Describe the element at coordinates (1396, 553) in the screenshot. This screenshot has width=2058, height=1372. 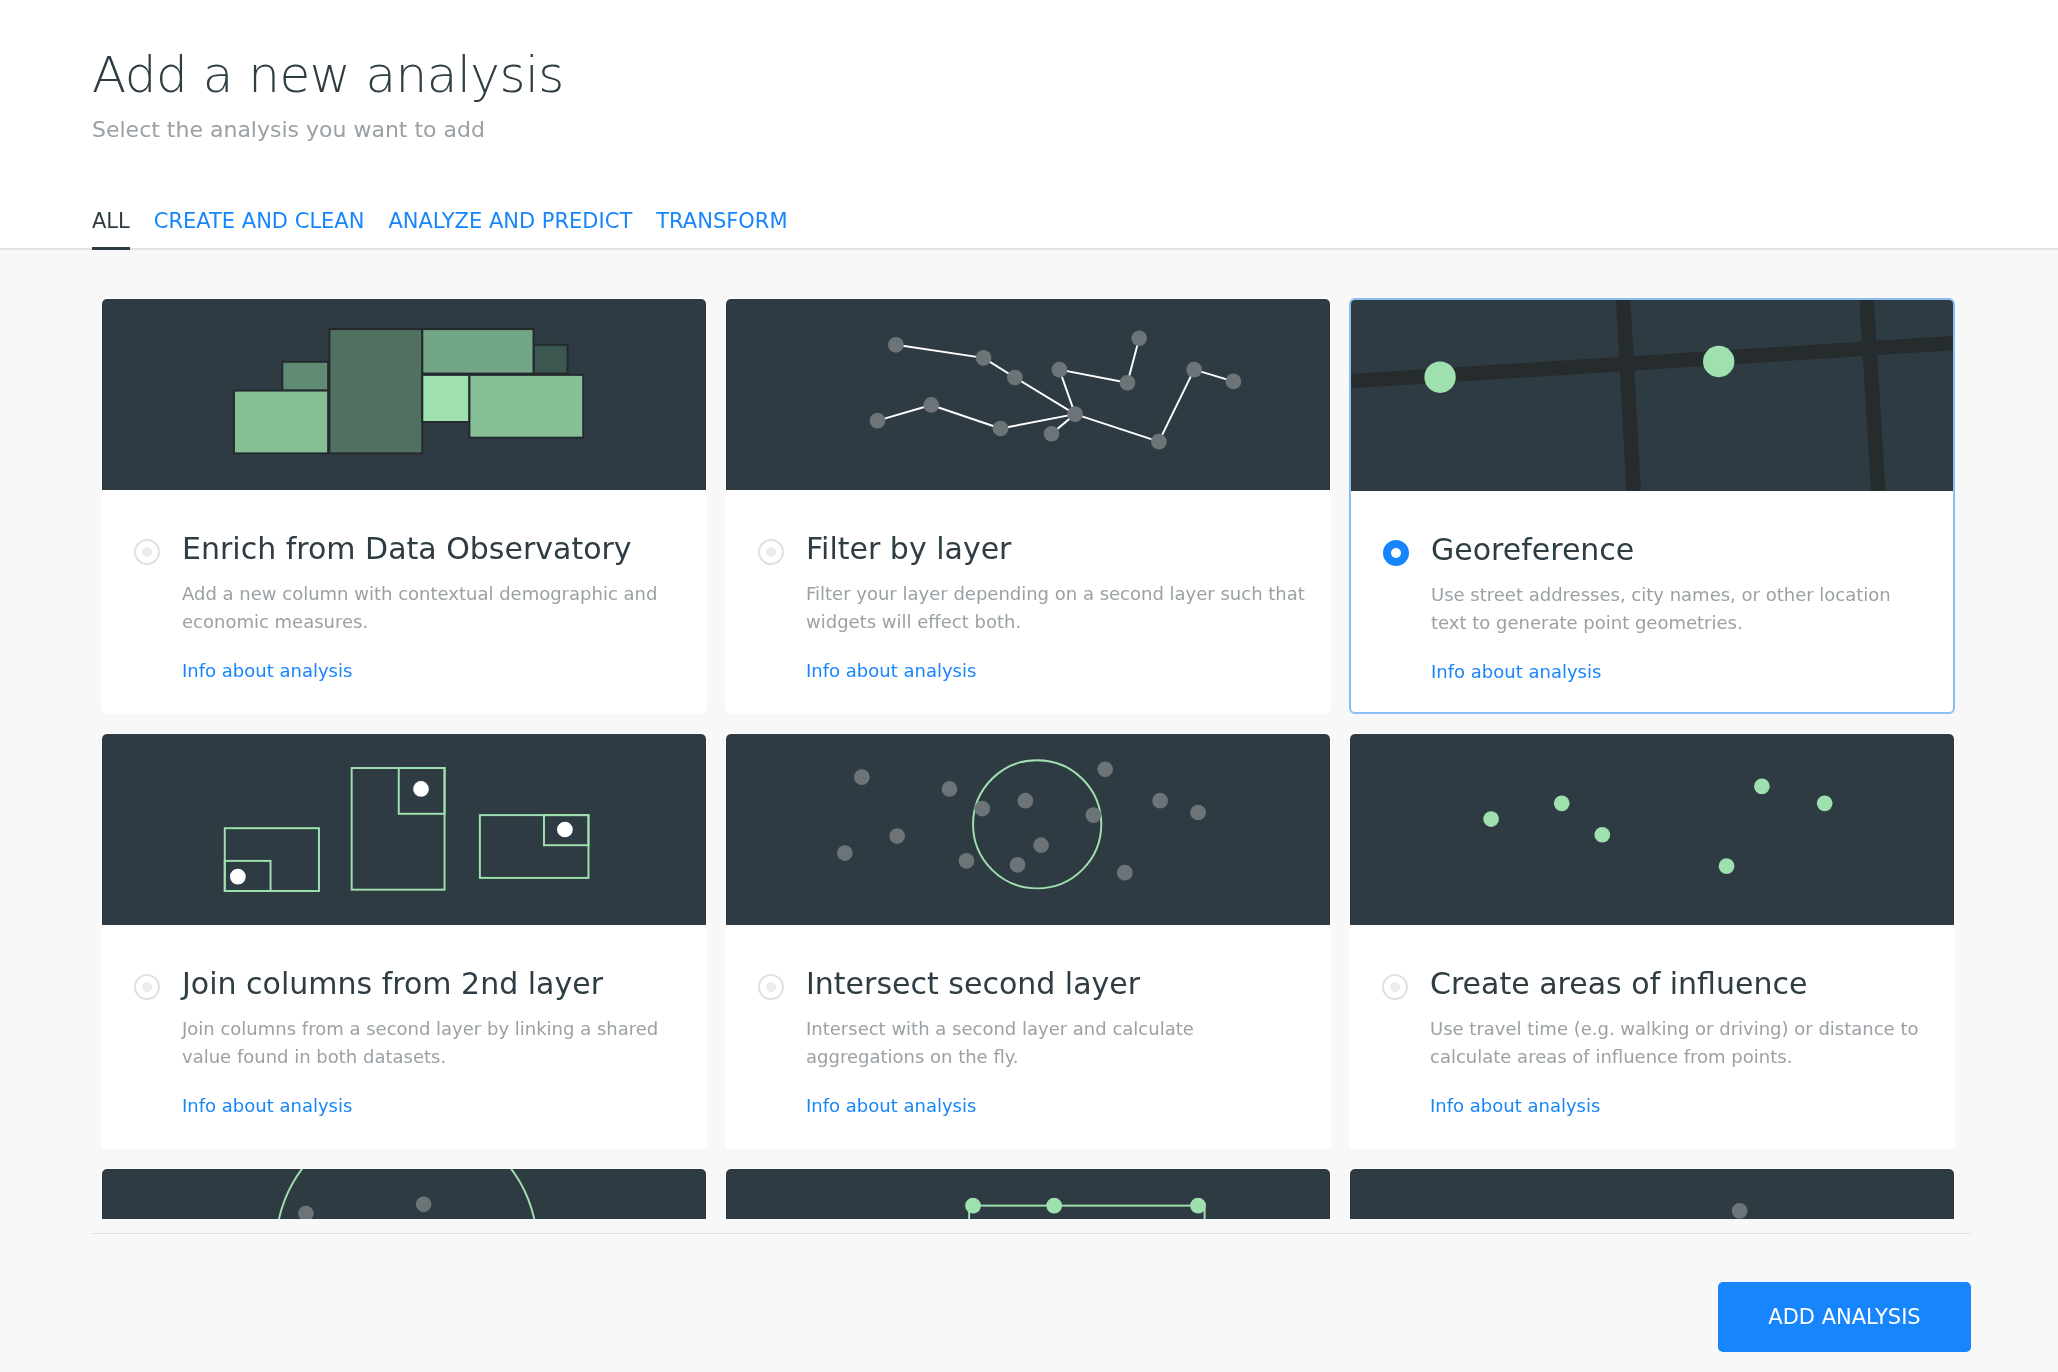
I see `radio-button` at that location.